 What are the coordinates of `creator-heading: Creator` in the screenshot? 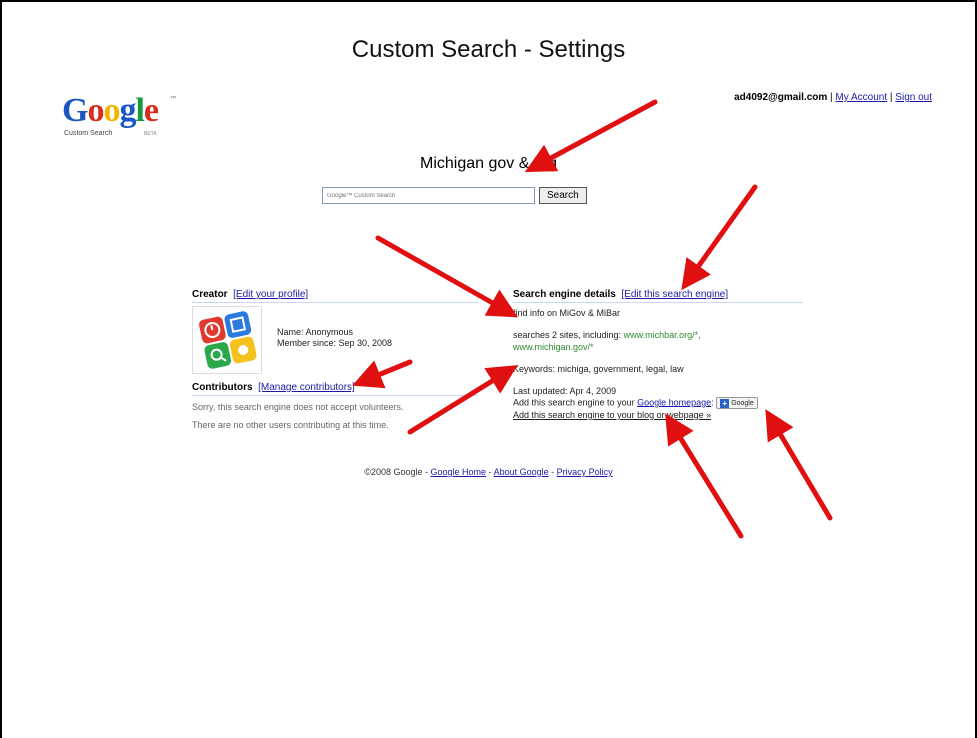 It's located at (210, 294).